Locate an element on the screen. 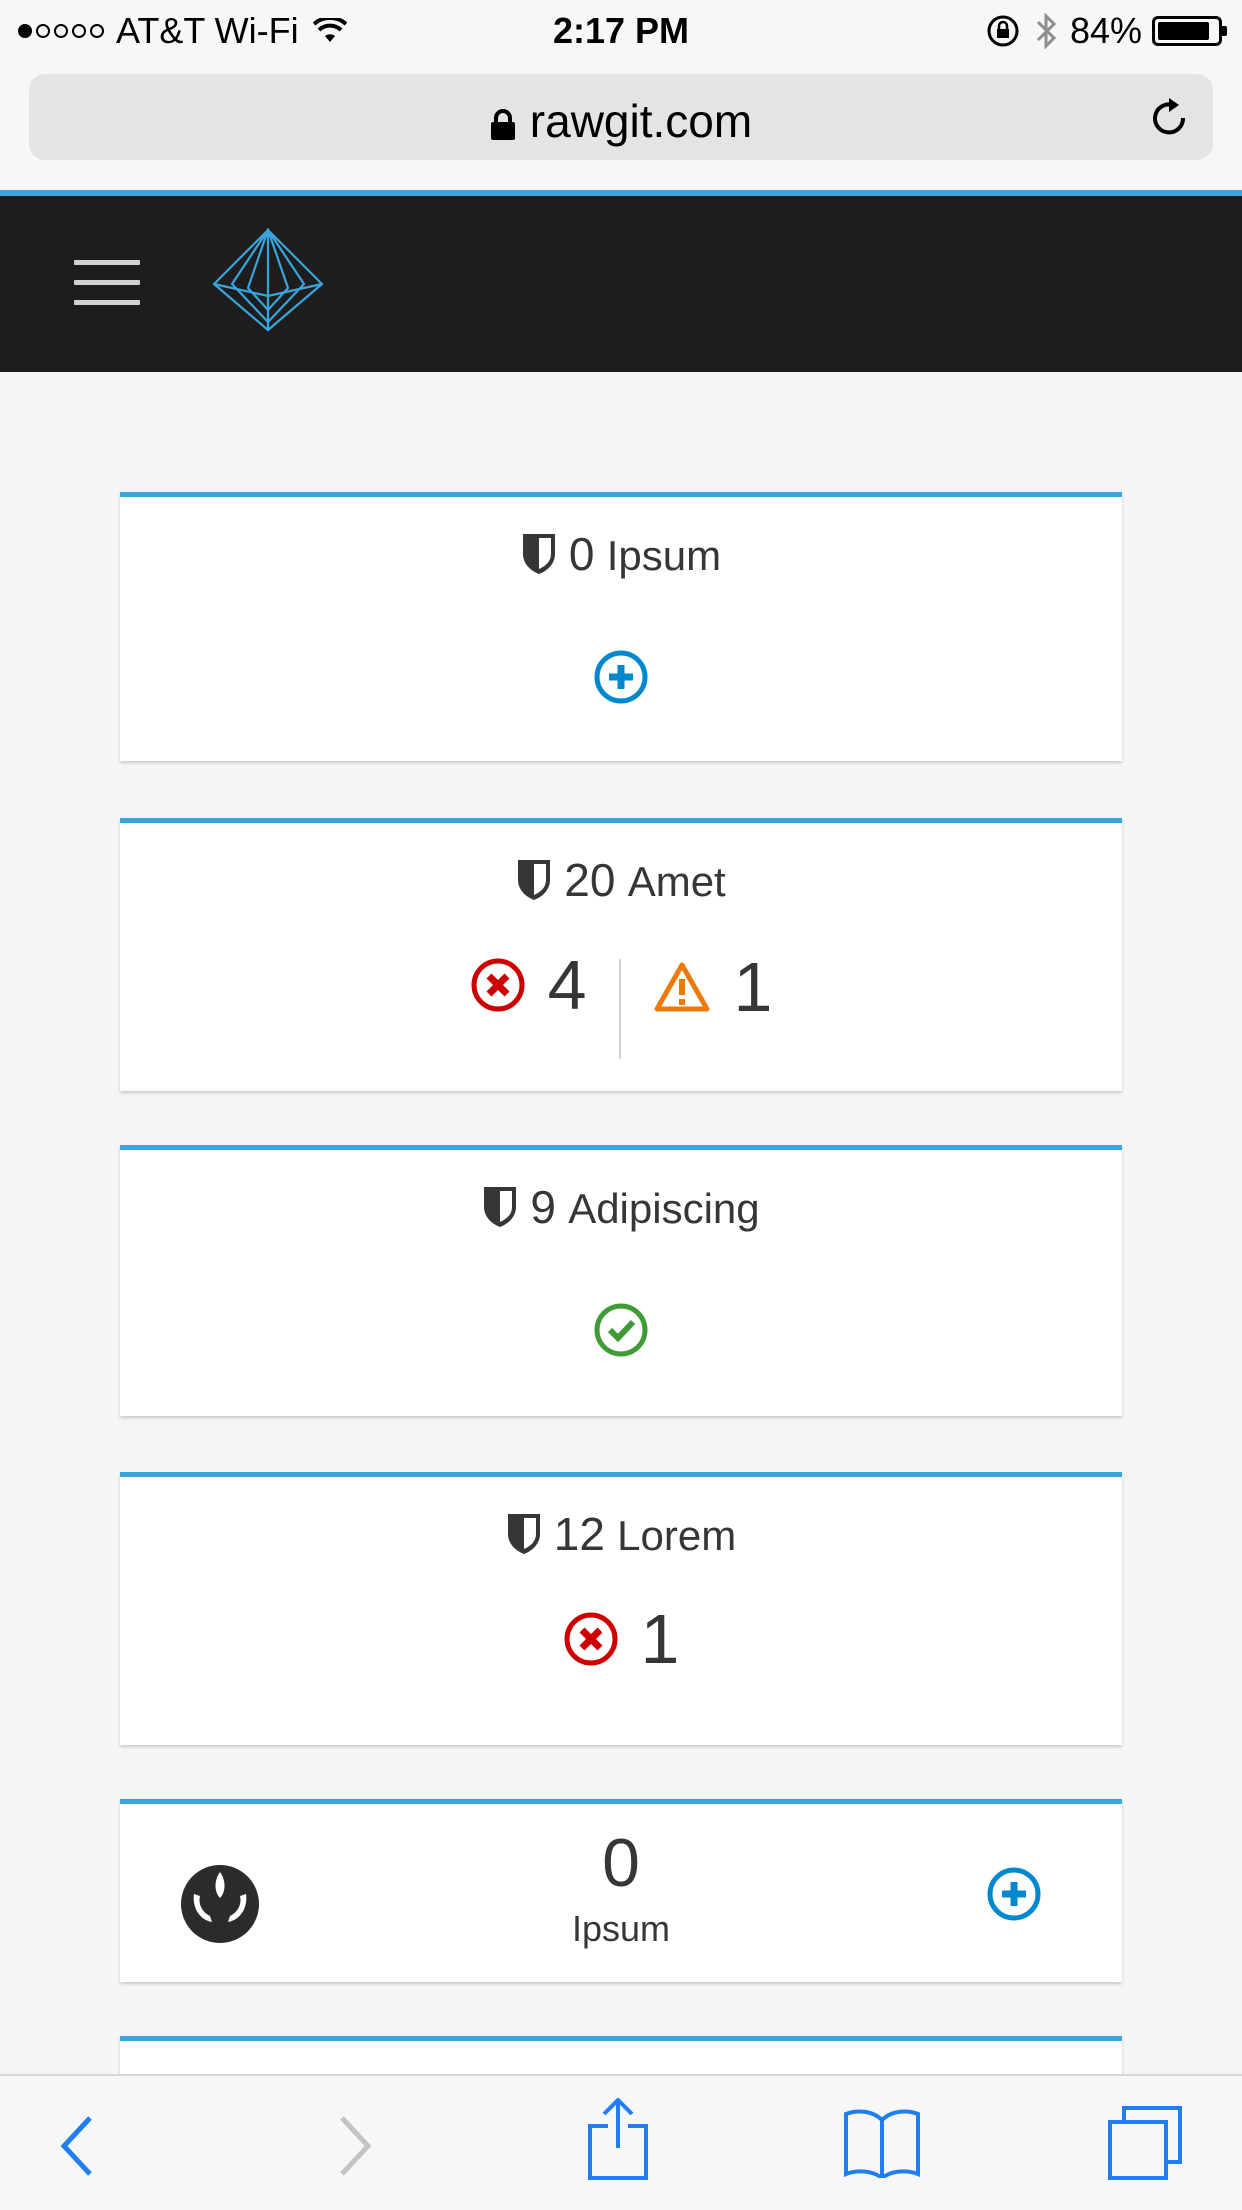 Image resolution: width=1242 pixels, height=2210 pixels. back-icon is located at coordinates (78, 2146).